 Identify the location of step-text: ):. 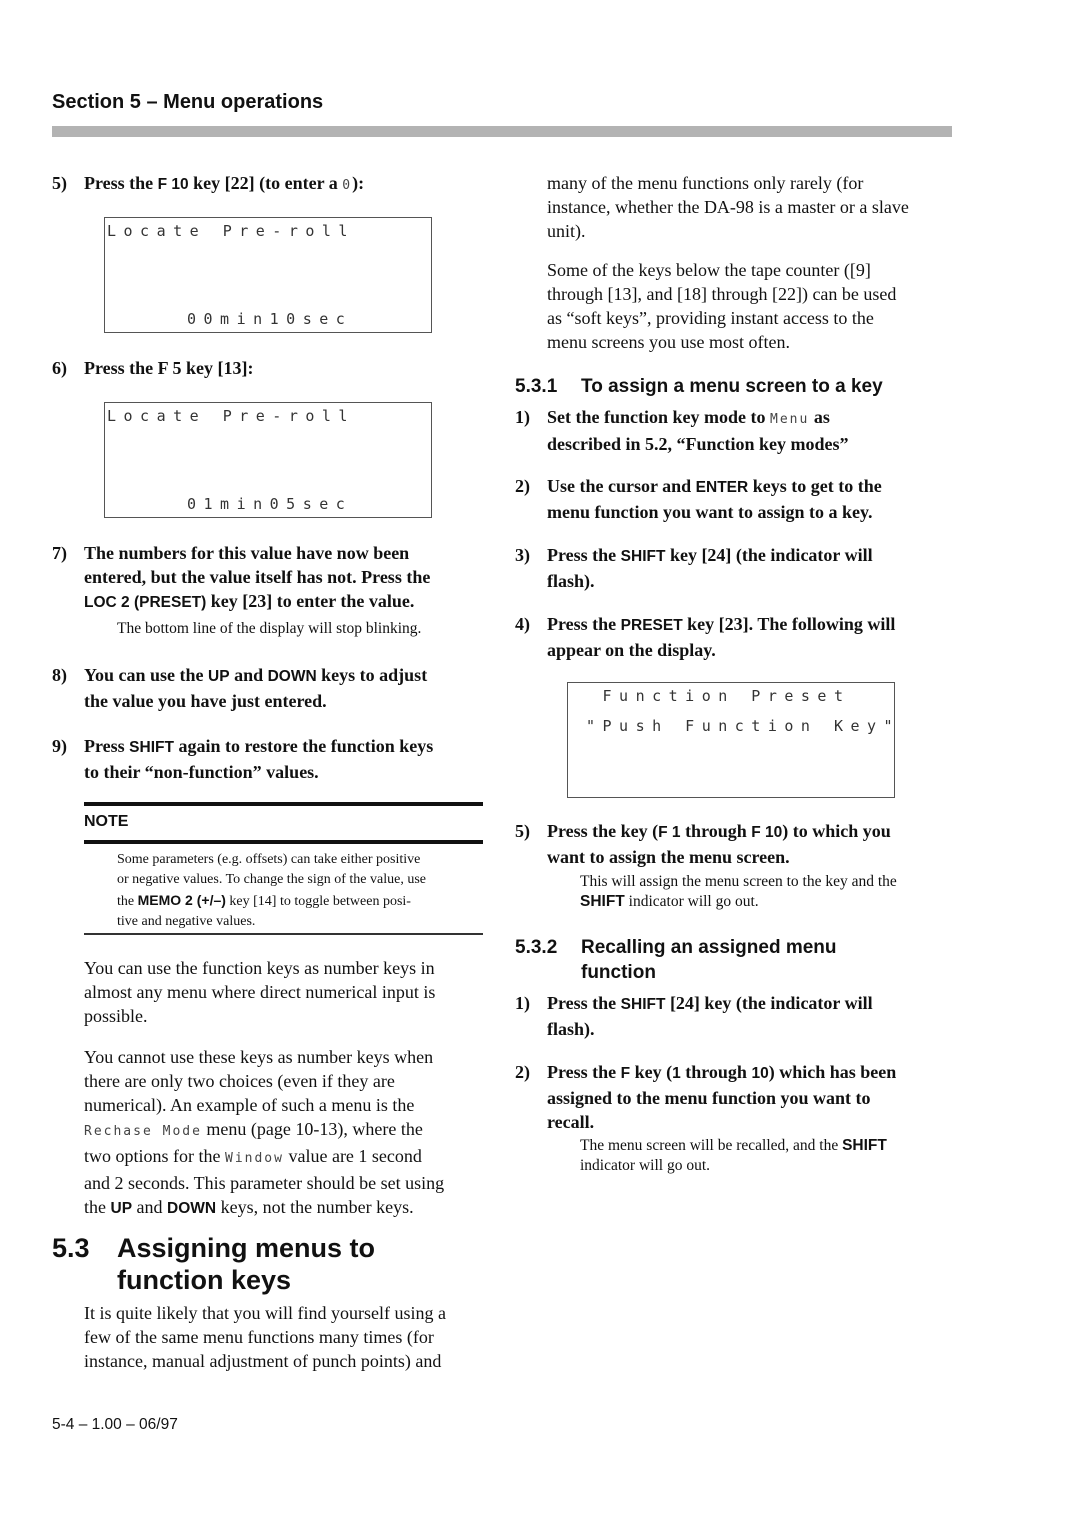
(358, 183).